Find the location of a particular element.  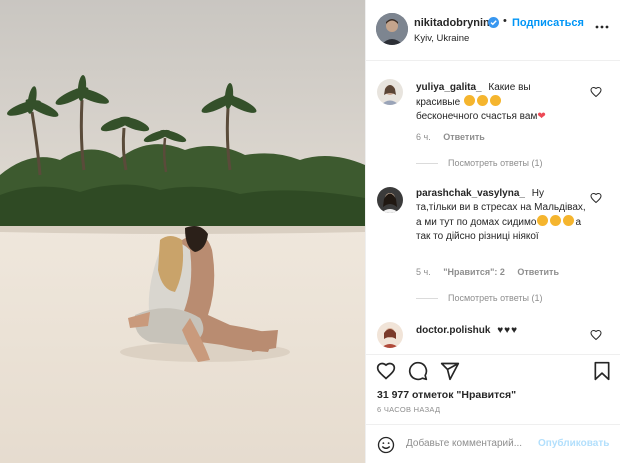

likes-count: 31 977 отметок "Нравится" is located at coordinates (446, 395).